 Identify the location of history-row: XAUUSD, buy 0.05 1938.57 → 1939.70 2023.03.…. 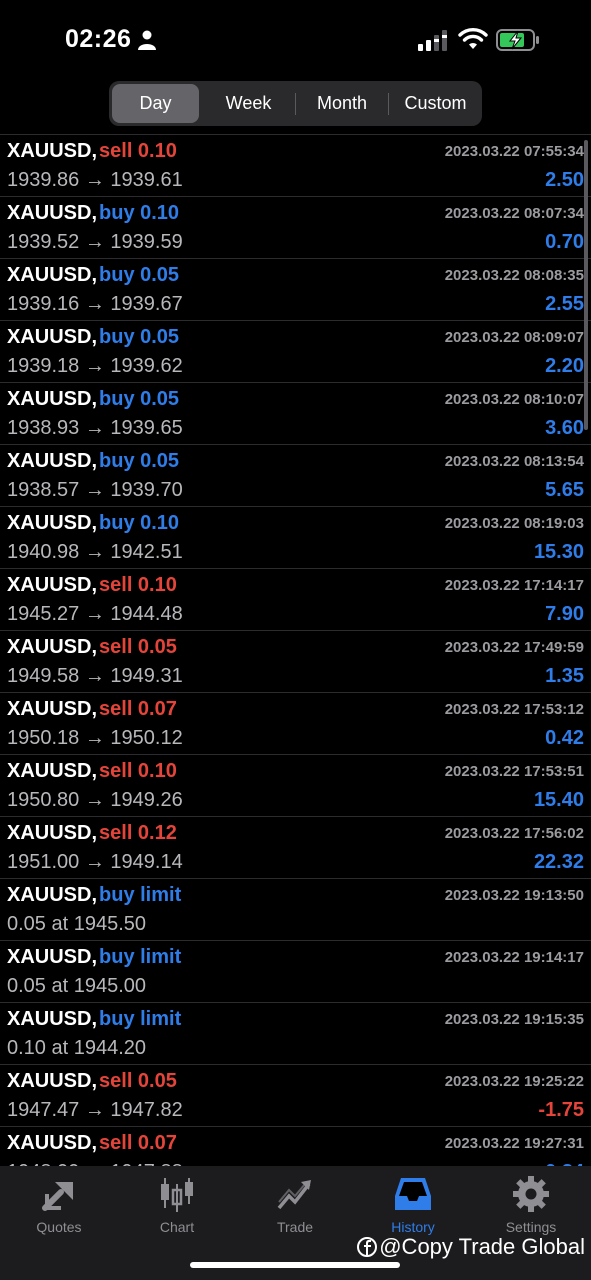
(295, 475).